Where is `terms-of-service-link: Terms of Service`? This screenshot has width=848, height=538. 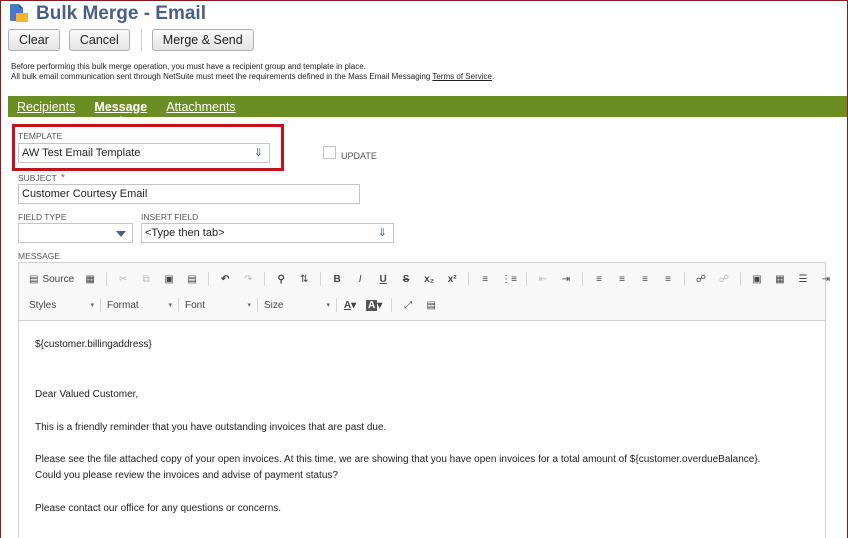 terms-of-service-link: Terms of Service is located at coordinates (462, 76).